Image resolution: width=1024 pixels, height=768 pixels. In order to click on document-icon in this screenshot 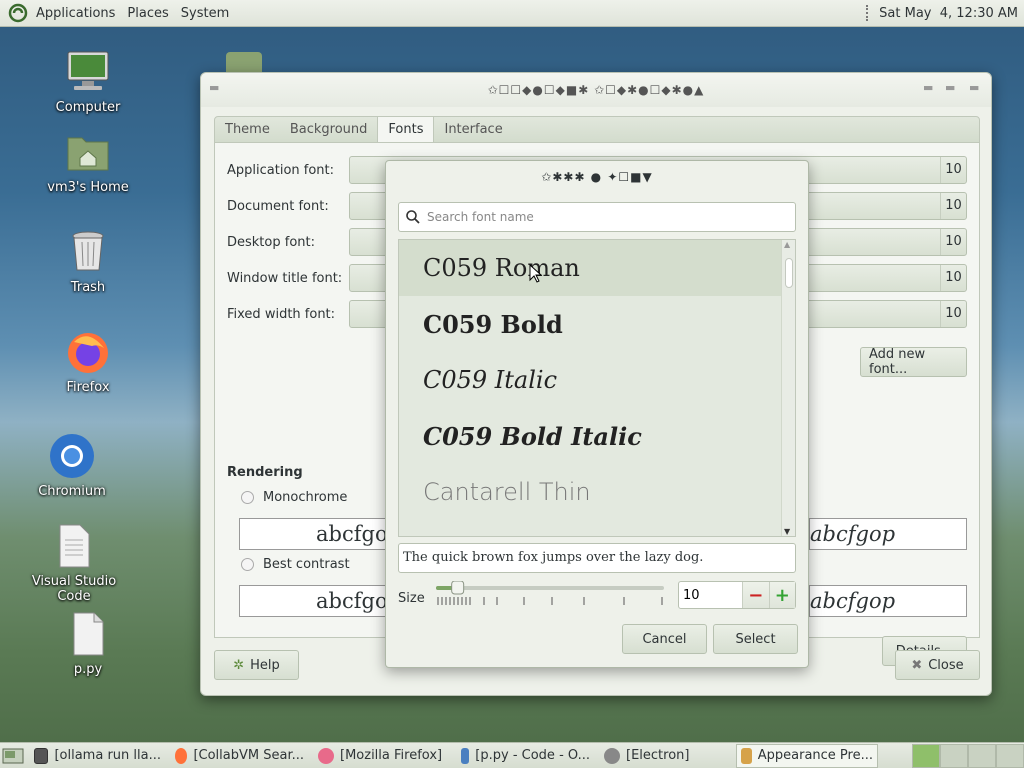, I will do `click(74, 546)`.